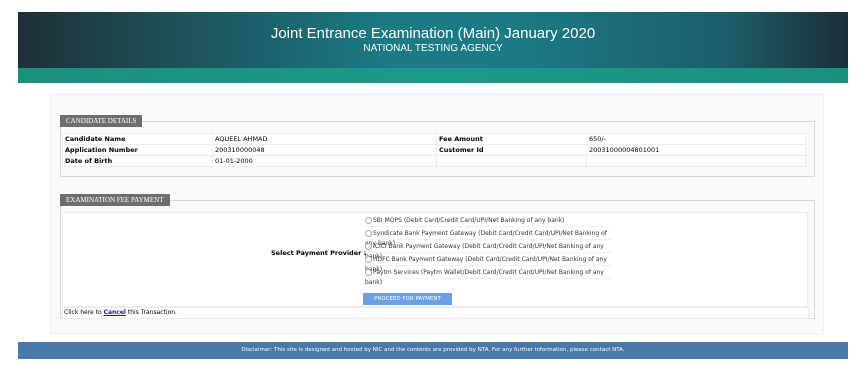 The width and height of the screenshot is (860, 386). Describe the element at coordinates (433, 75) in the screenshot. I see `header-strip` at that location.